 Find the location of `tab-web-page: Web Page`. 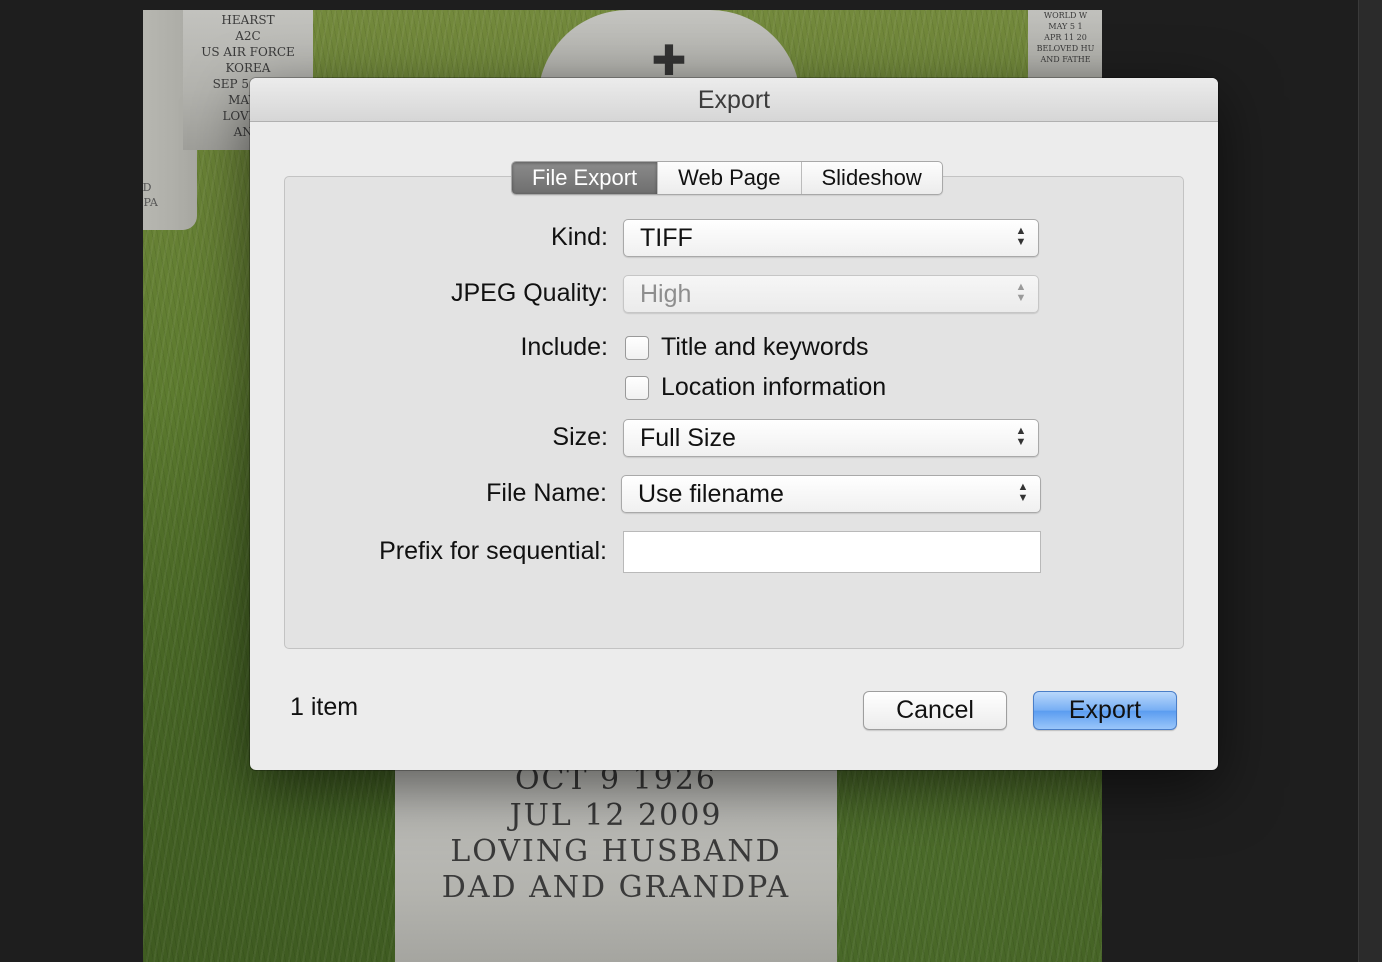

tab-web-page: Web Page is located at coordinates (728, 178).